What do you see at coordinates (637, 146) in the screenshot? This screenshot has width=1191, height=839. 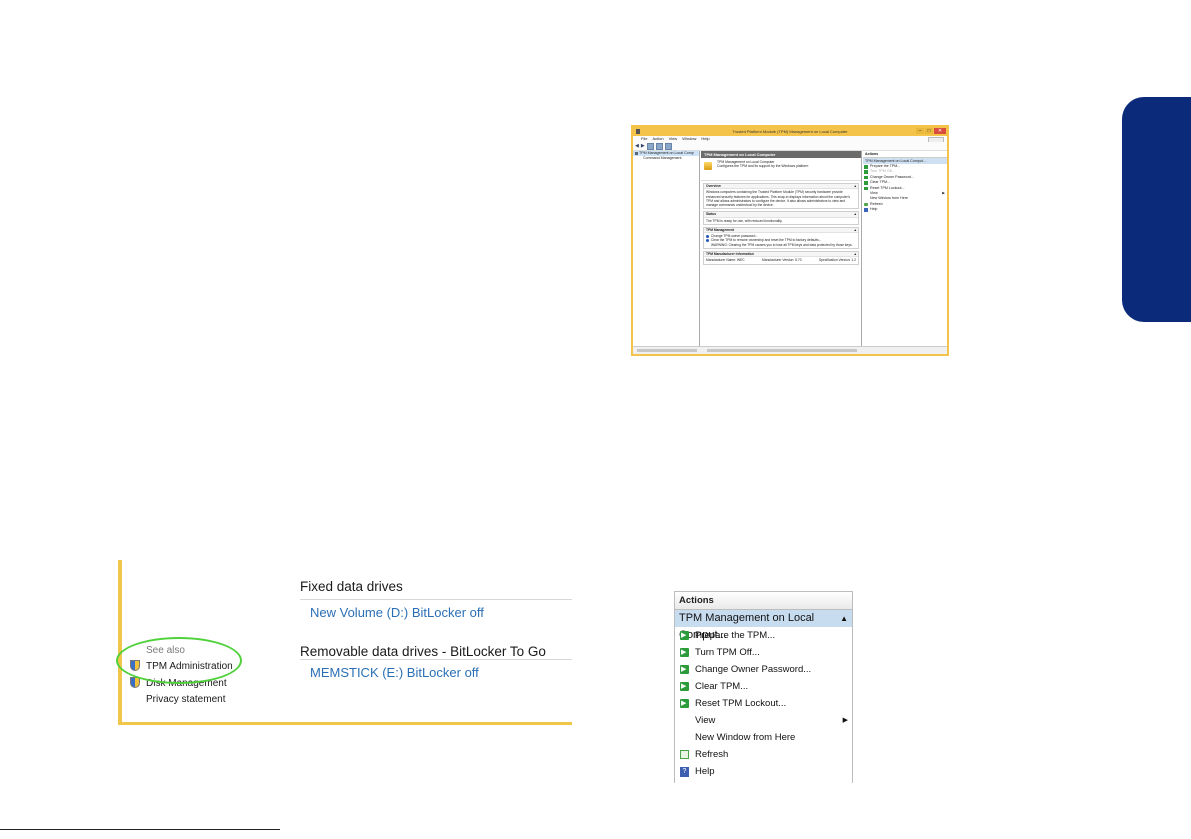 I see `back-arrow-icon: ◀` at bounding box center [637, 146].